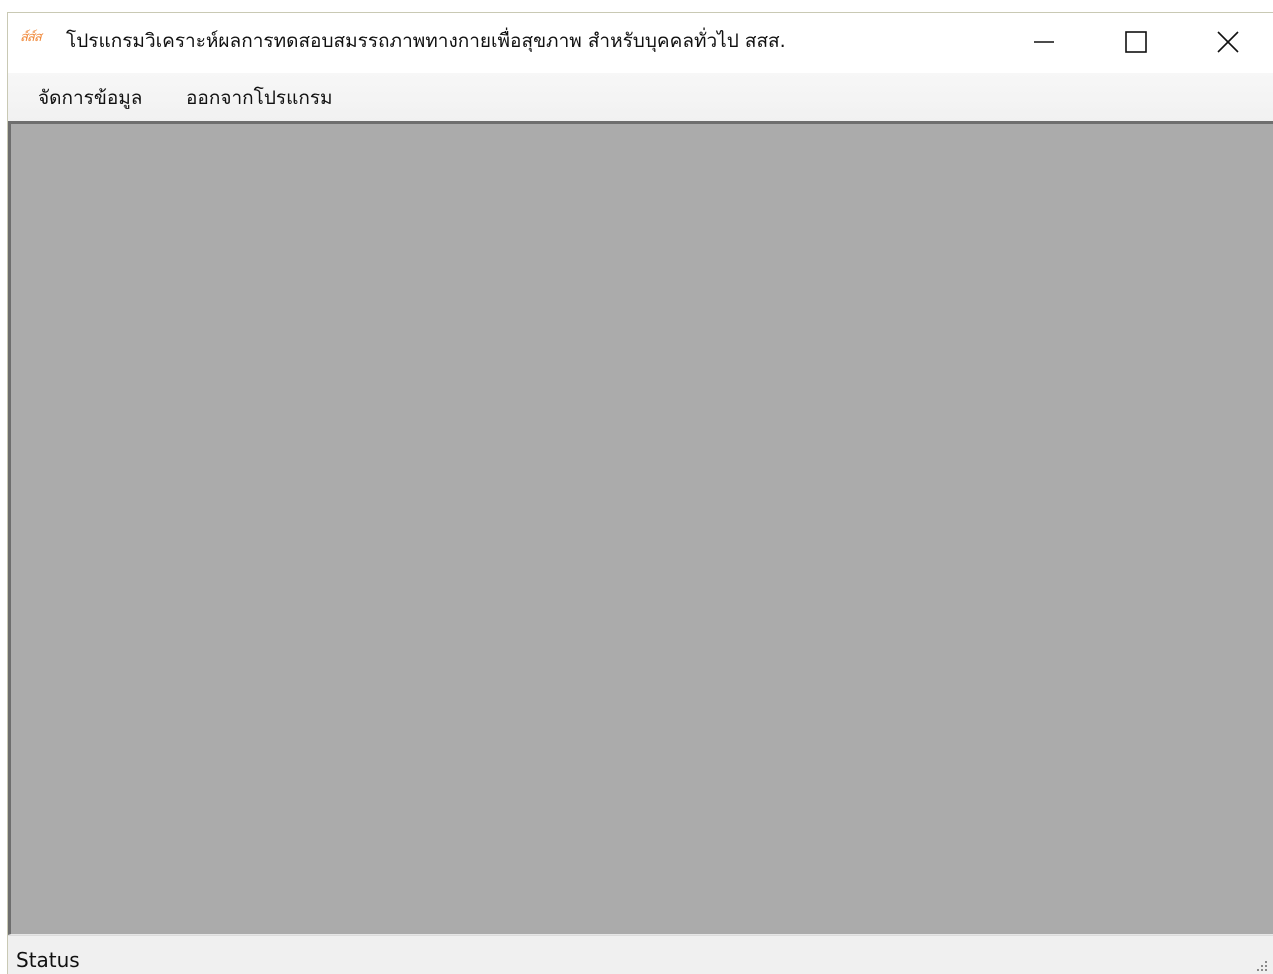 Image resolution: width=1273 pixels, height=974 pixels. I want to click on maximize-icon, so click(1136, 42).